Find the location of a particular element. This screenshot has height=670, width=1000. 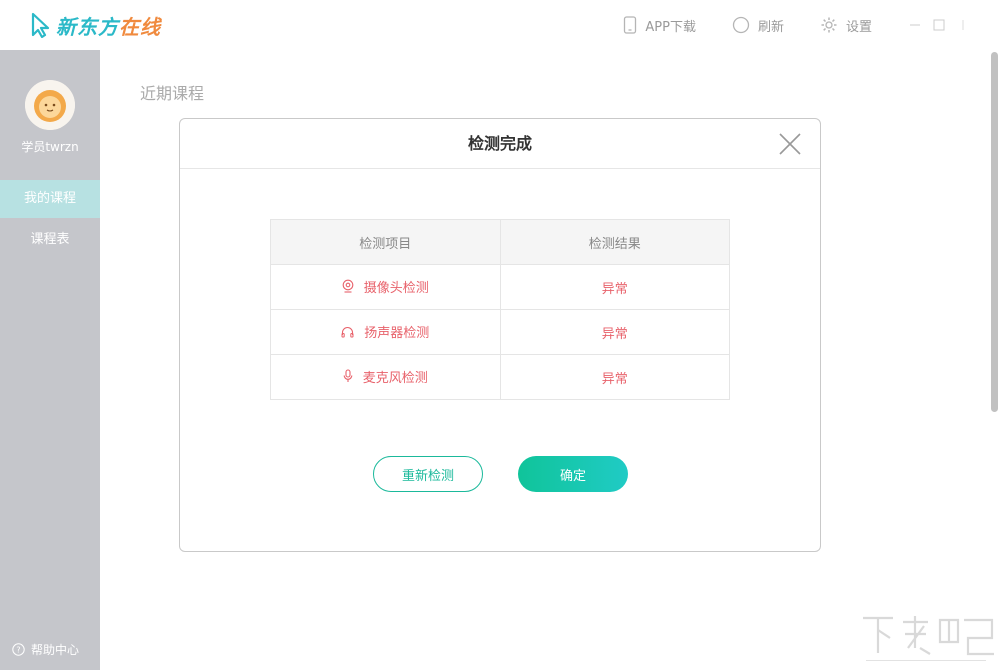

check-table: 检测项目 检测结果 摄像头检测 异常 扬声器检测 异常 麦克风检测 异常 is located at coordinates (500, 309).